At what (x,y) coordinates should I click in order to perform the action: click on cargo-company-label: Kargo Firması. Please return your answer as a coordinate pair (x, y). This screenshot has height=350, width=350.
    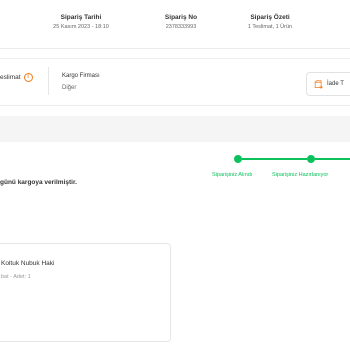
    Looking at the image, I should click on (81, 76).